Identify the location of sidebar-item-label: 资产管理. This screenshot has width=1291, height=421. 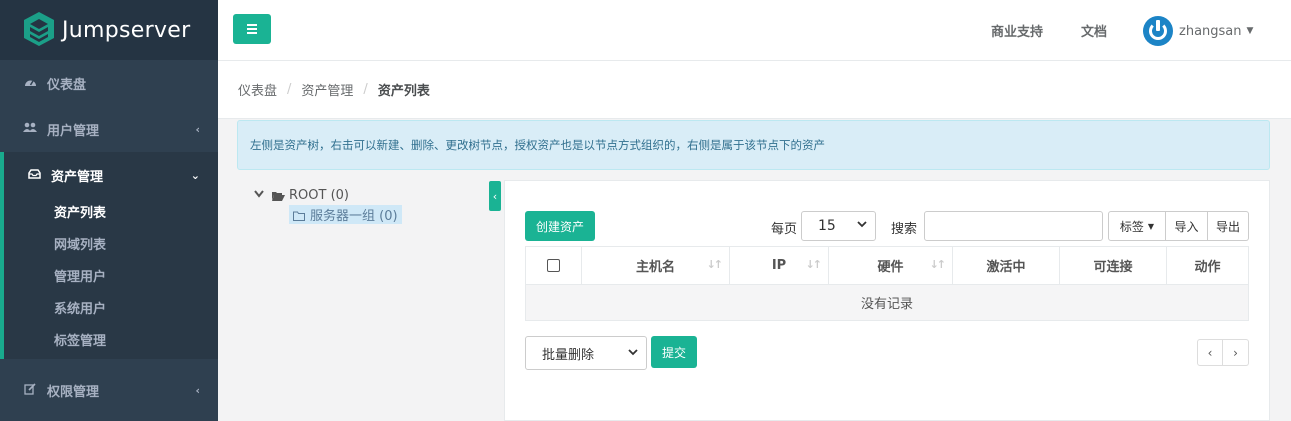
(77, 177).